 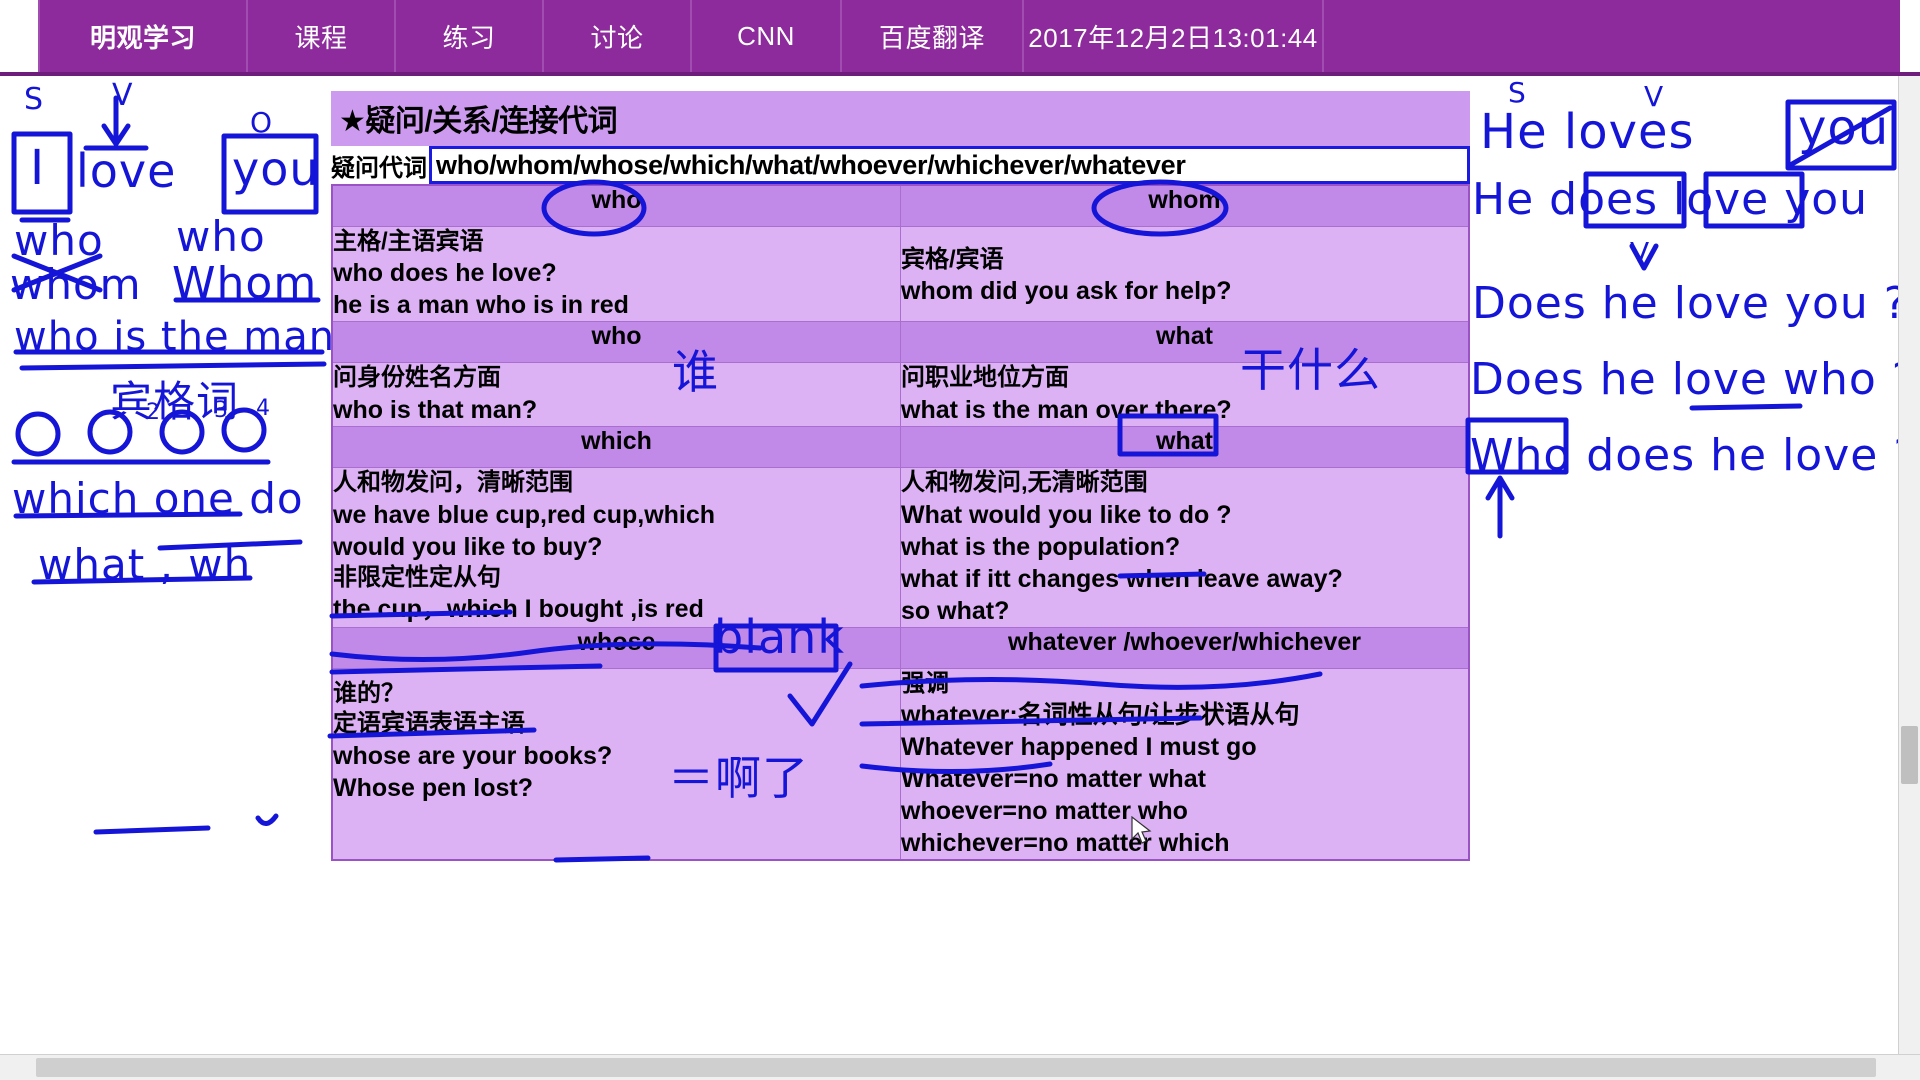 What do you see at coordinates (616, 205) in the screenshot?
I see `row-header-who: who` at bounding box center [616, 205].